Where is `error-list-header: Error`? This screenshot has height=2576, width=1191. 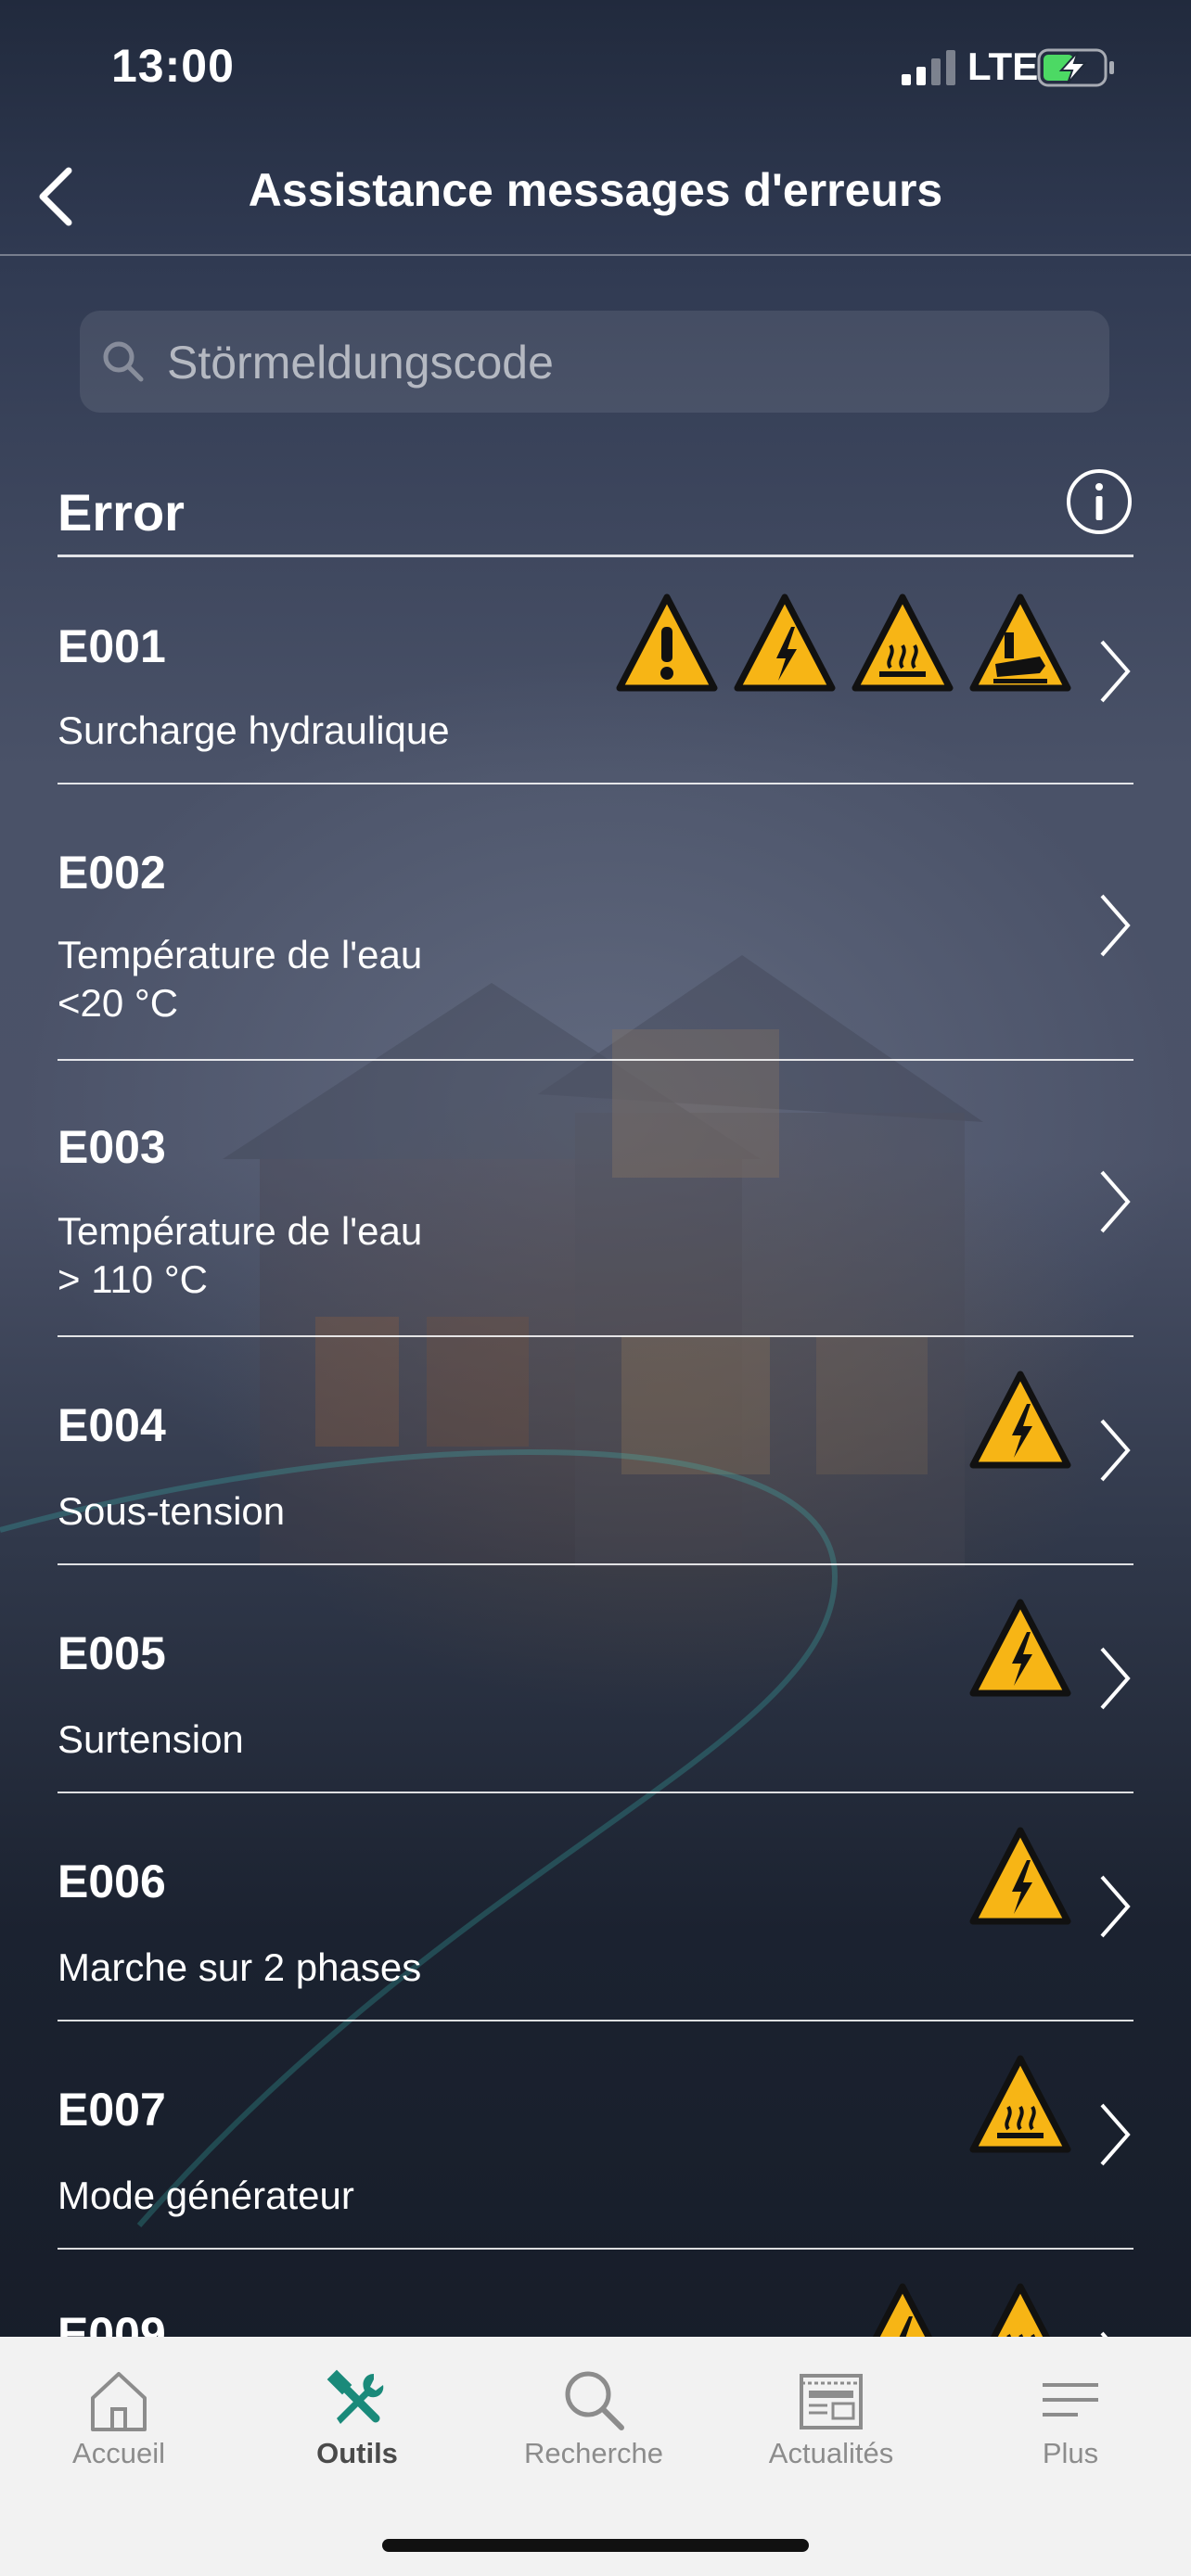
error-list-header: Error is located at coordinates (595, 500).